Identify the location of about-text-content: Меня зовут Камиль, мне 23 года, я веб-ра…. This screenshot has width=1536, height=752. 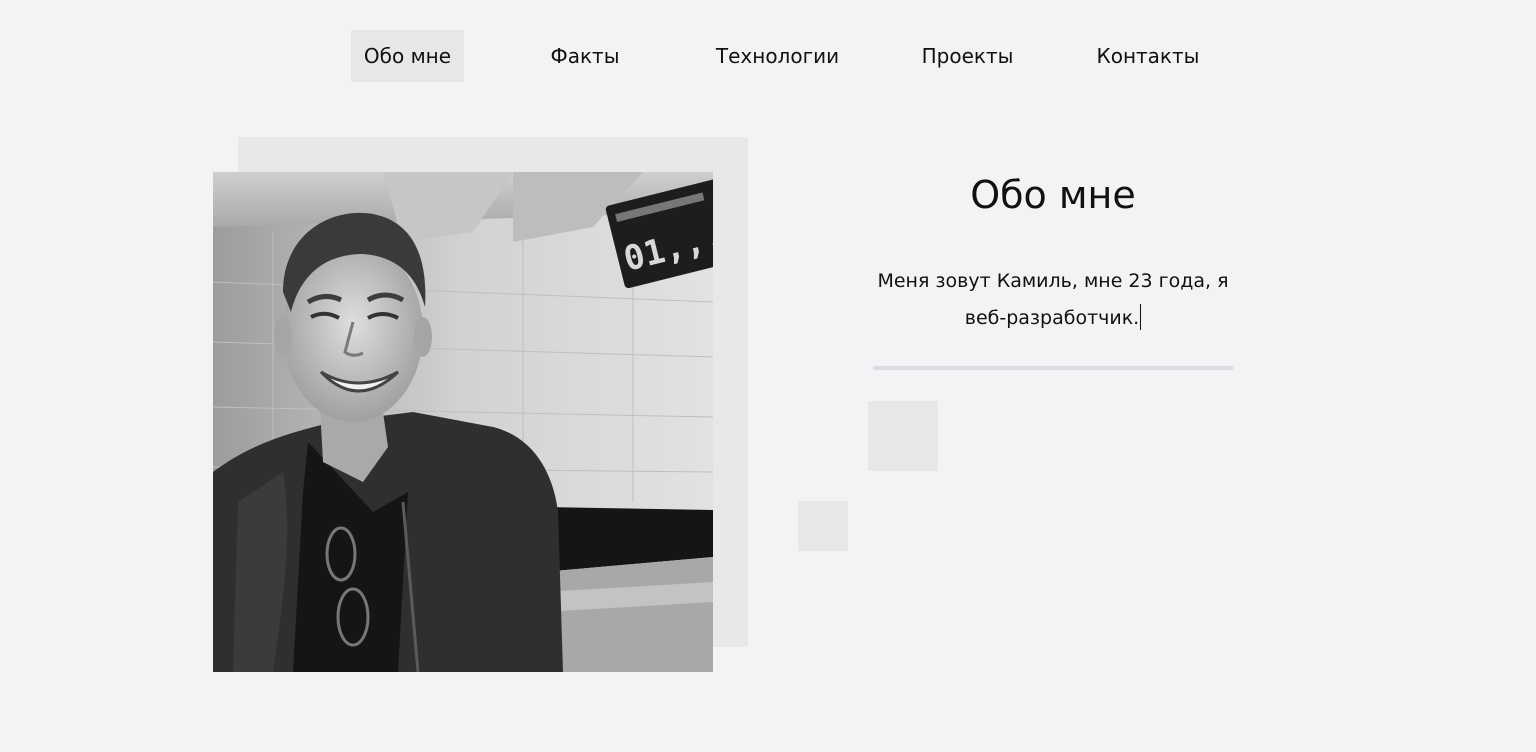
(1053, 299).